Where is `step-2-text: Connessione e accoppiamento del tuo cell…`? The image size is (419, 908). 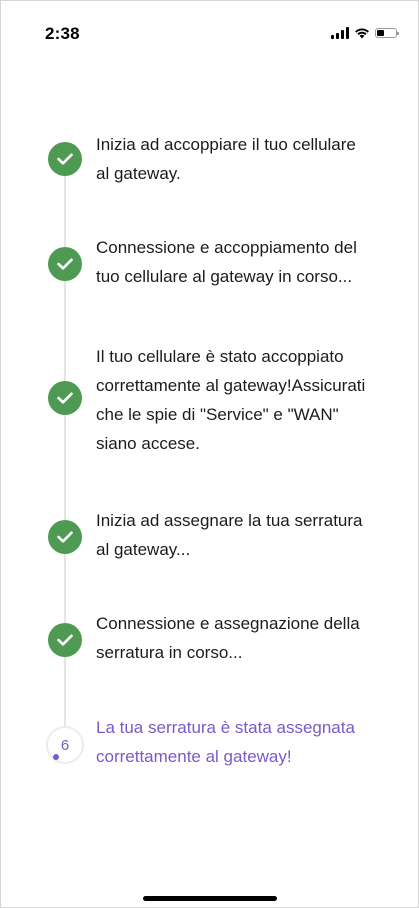
step-2-text: Connessione e accoppiamento del tuo cell… is located at coordinates (226, 262).